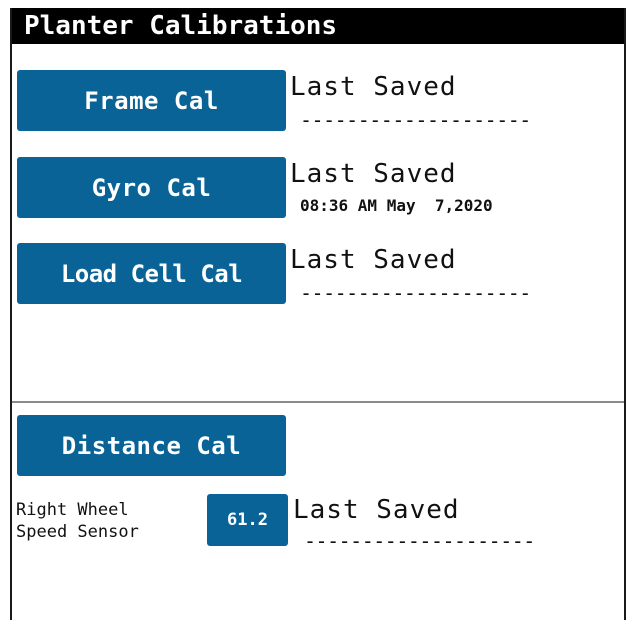 The width and height of the screenshot is (636, 620). Describe the element at coordinates (415, 293) in the screenshot. I see `load-cell-cal-last-saved-value: --------------------` at that location.